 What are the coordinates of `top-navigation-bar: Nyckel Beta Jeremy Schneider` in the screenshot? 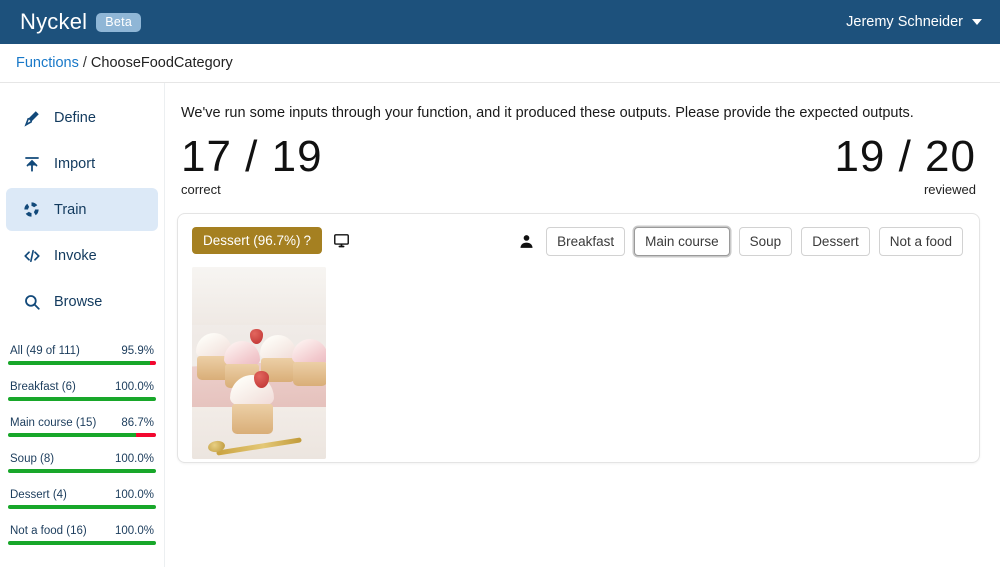 It's located at (500, 22).